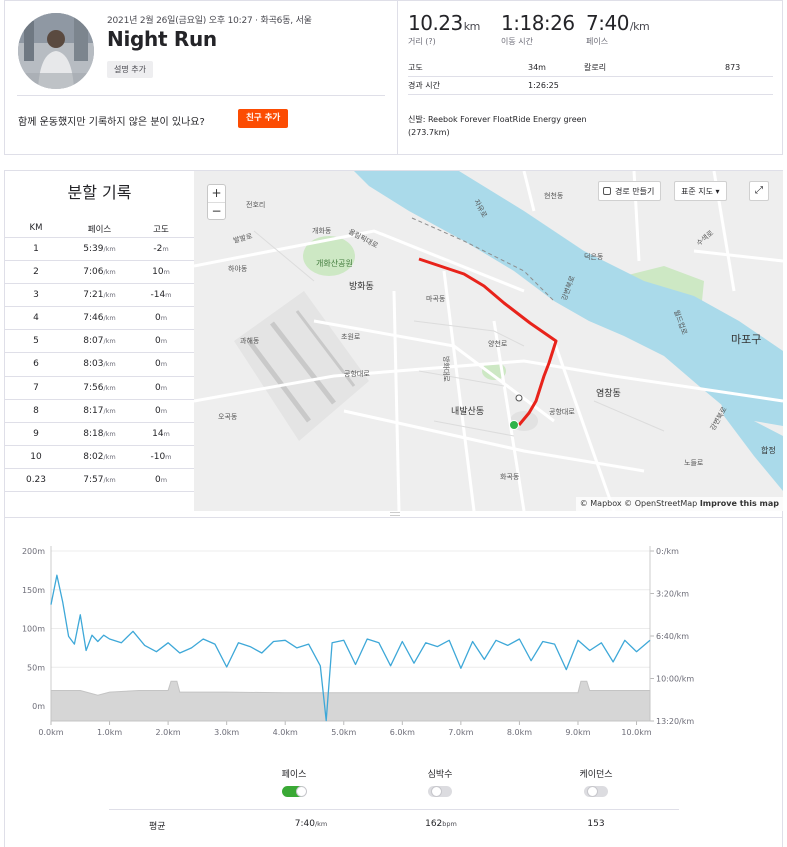  What do you see at coordinates (111, 122) in the screenshot?
I see `friend-question: 함께 운동했지만 기록하지 않은 분이 있나요?` at bounding box center [111, 122].